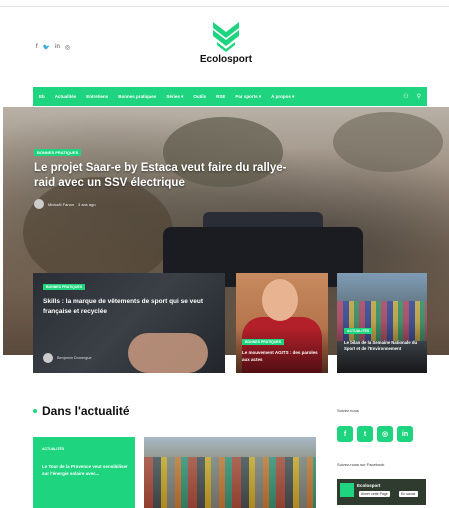 The height and width of the screenshot is (508, 449). What do you see at coordinates (61, 204) in the screenshot?
I see `hero-author: Mickaël Fanon` at bounding box center [61, 204].